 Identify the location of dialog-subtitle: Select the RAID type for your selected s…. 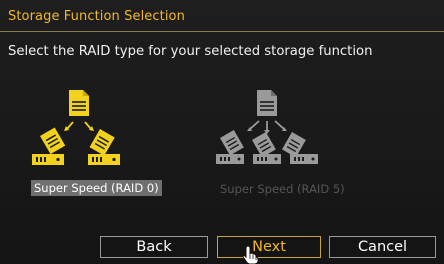
(190, 51).